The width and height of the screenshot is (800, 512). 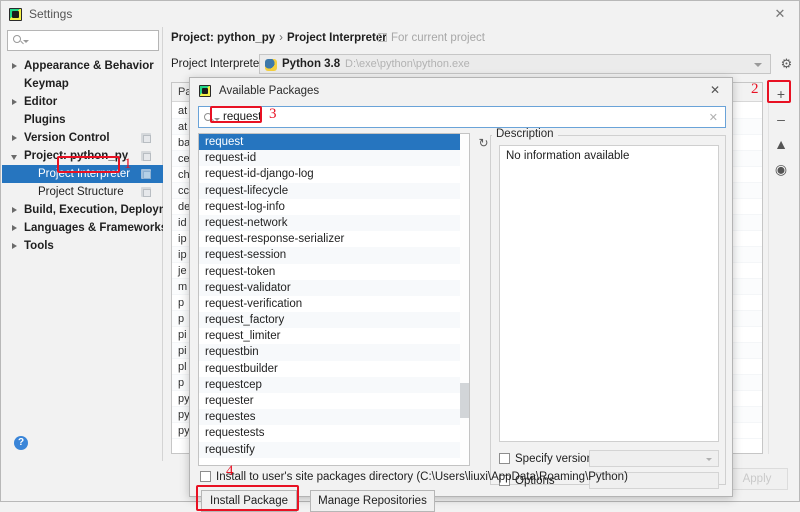 What do you see at coordinates (334, 190) in the screenshot?
I see `list-item: request-lifecycle` at bounding box center [334, 190].